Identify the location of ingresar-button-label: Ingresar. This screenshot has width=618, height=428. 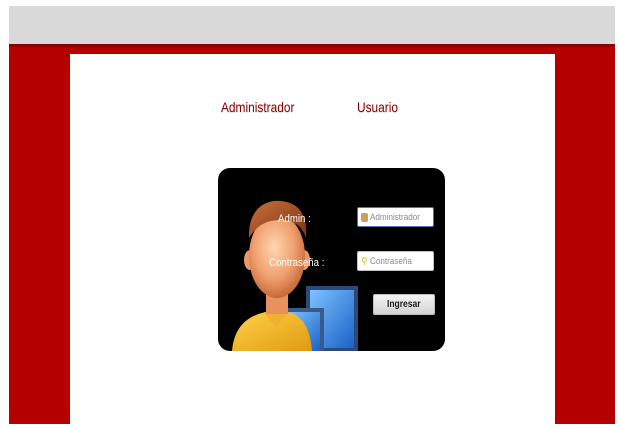
(404, 304).